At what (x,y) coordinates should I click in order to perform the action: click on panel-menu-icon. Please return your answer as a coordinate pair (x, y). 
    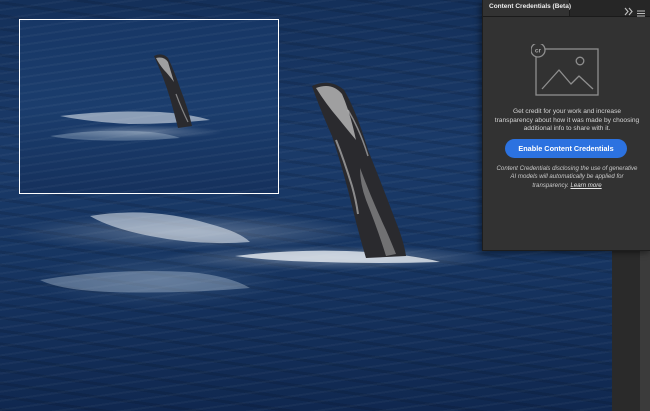
    Looking at the image, I should click on (641, 13).